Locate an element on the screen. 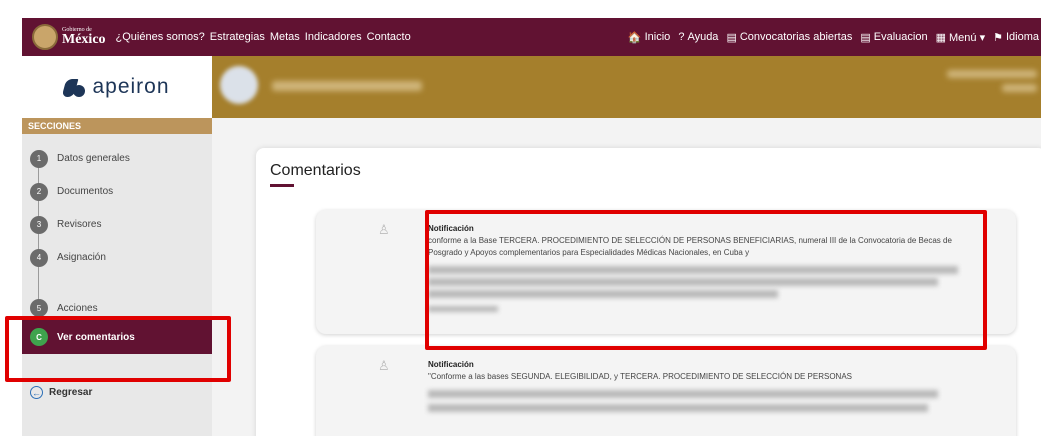  step-number: 1 is located at coordinates (39, 158).